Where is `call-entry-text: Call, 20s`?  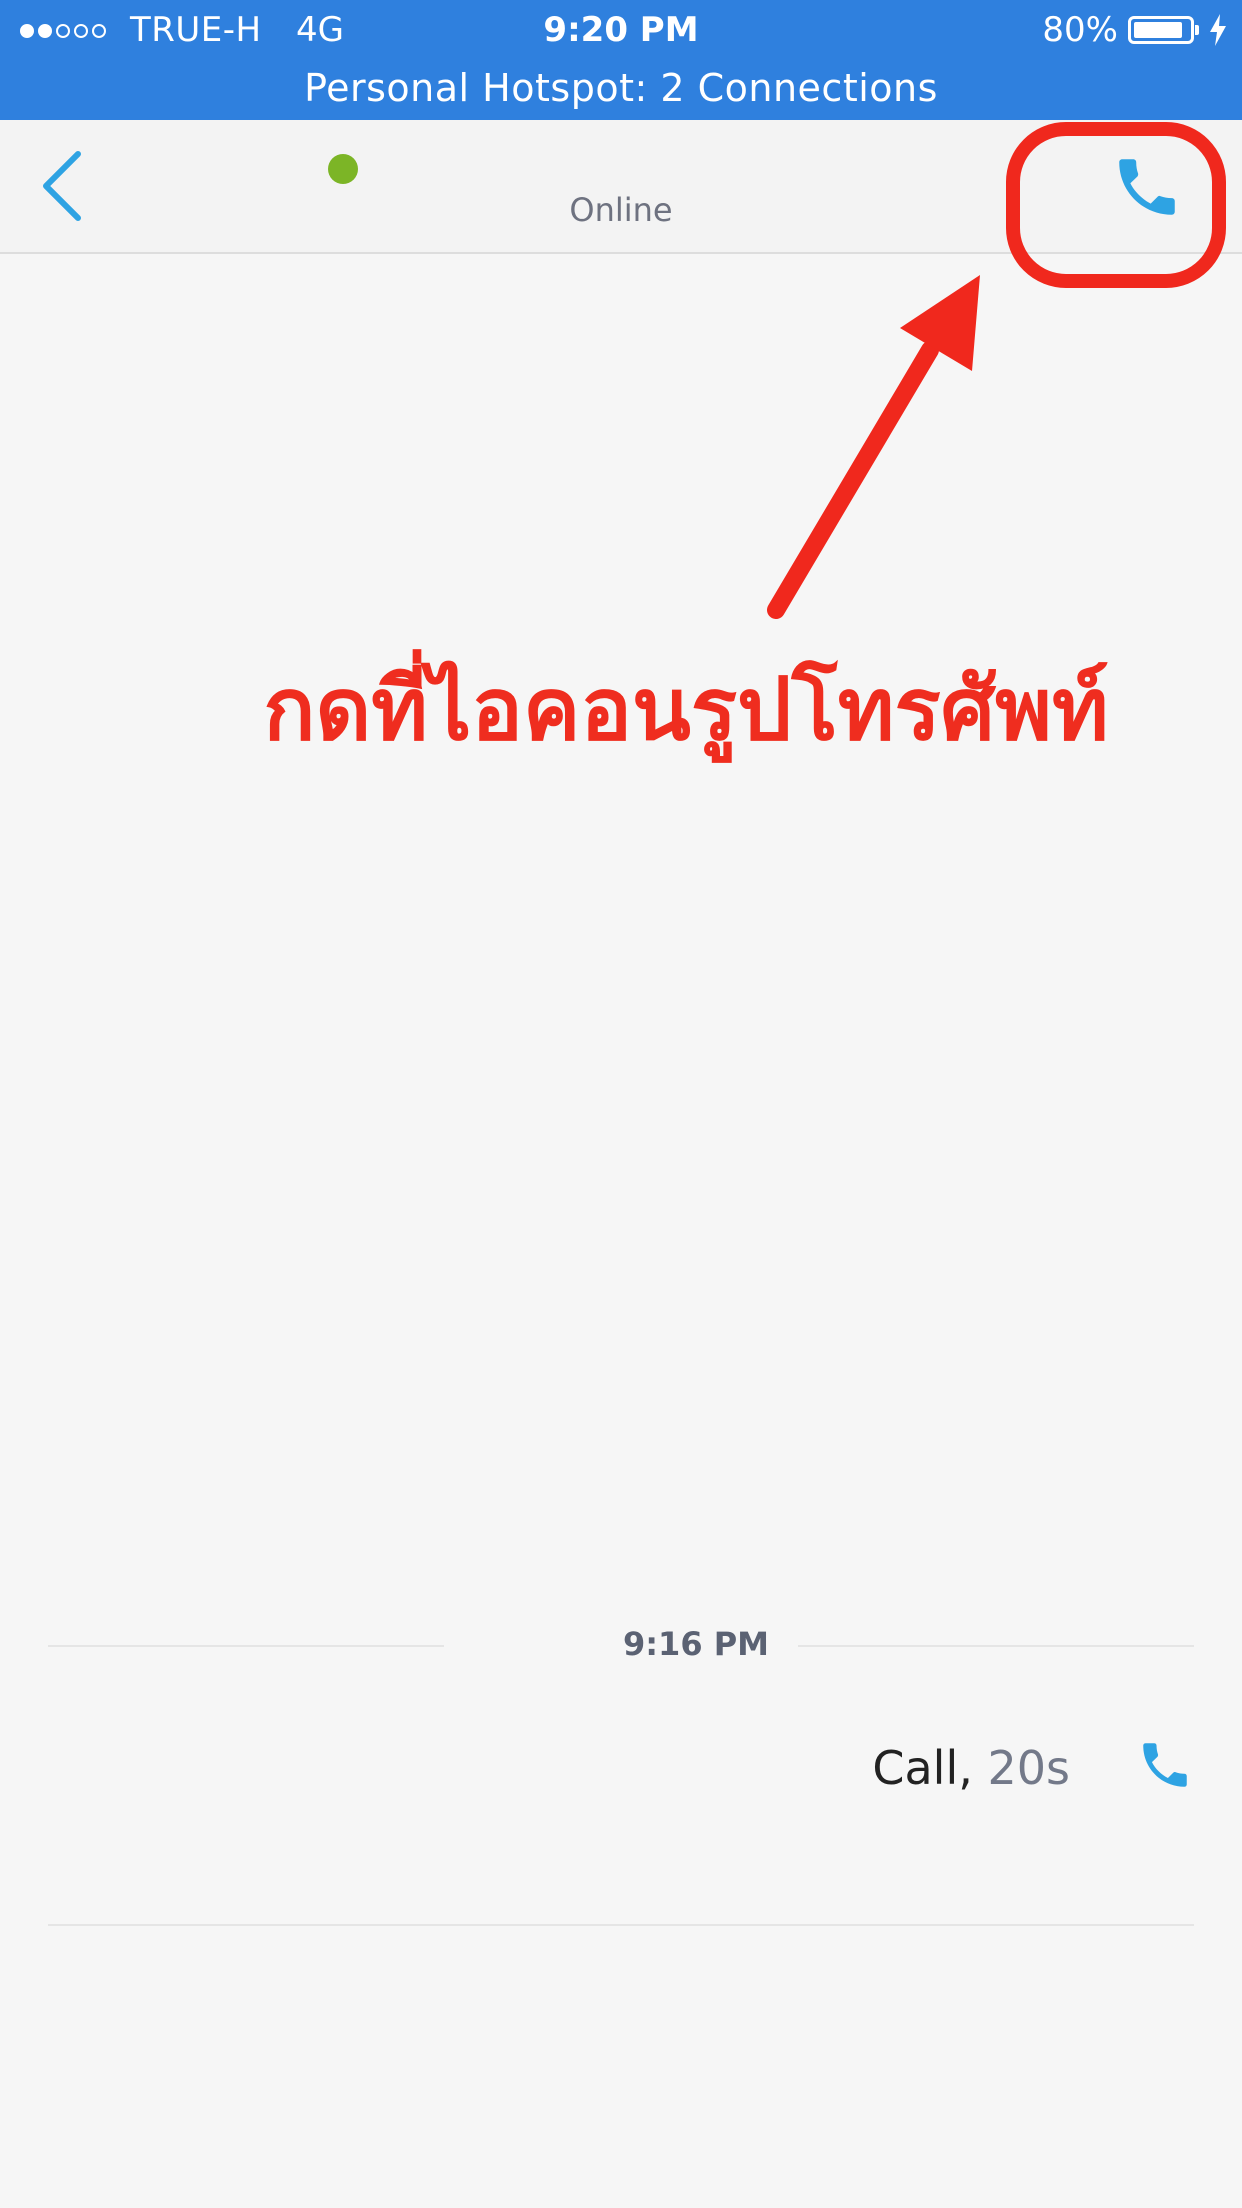
call-entry-text: Call, 20s is located at coordinates (971, 1768).